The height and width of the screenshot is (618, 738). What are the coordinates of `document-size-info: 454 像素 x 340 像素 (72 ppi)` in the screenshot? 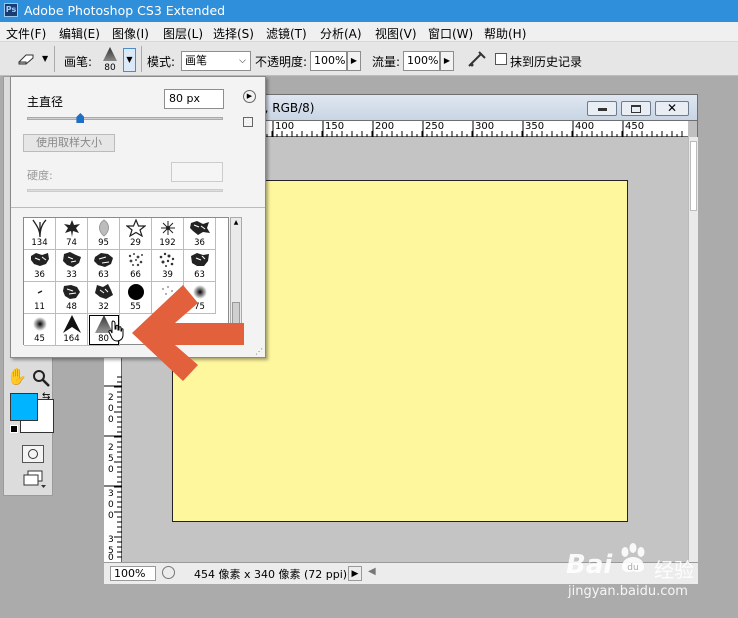 It's located at (271, 574).